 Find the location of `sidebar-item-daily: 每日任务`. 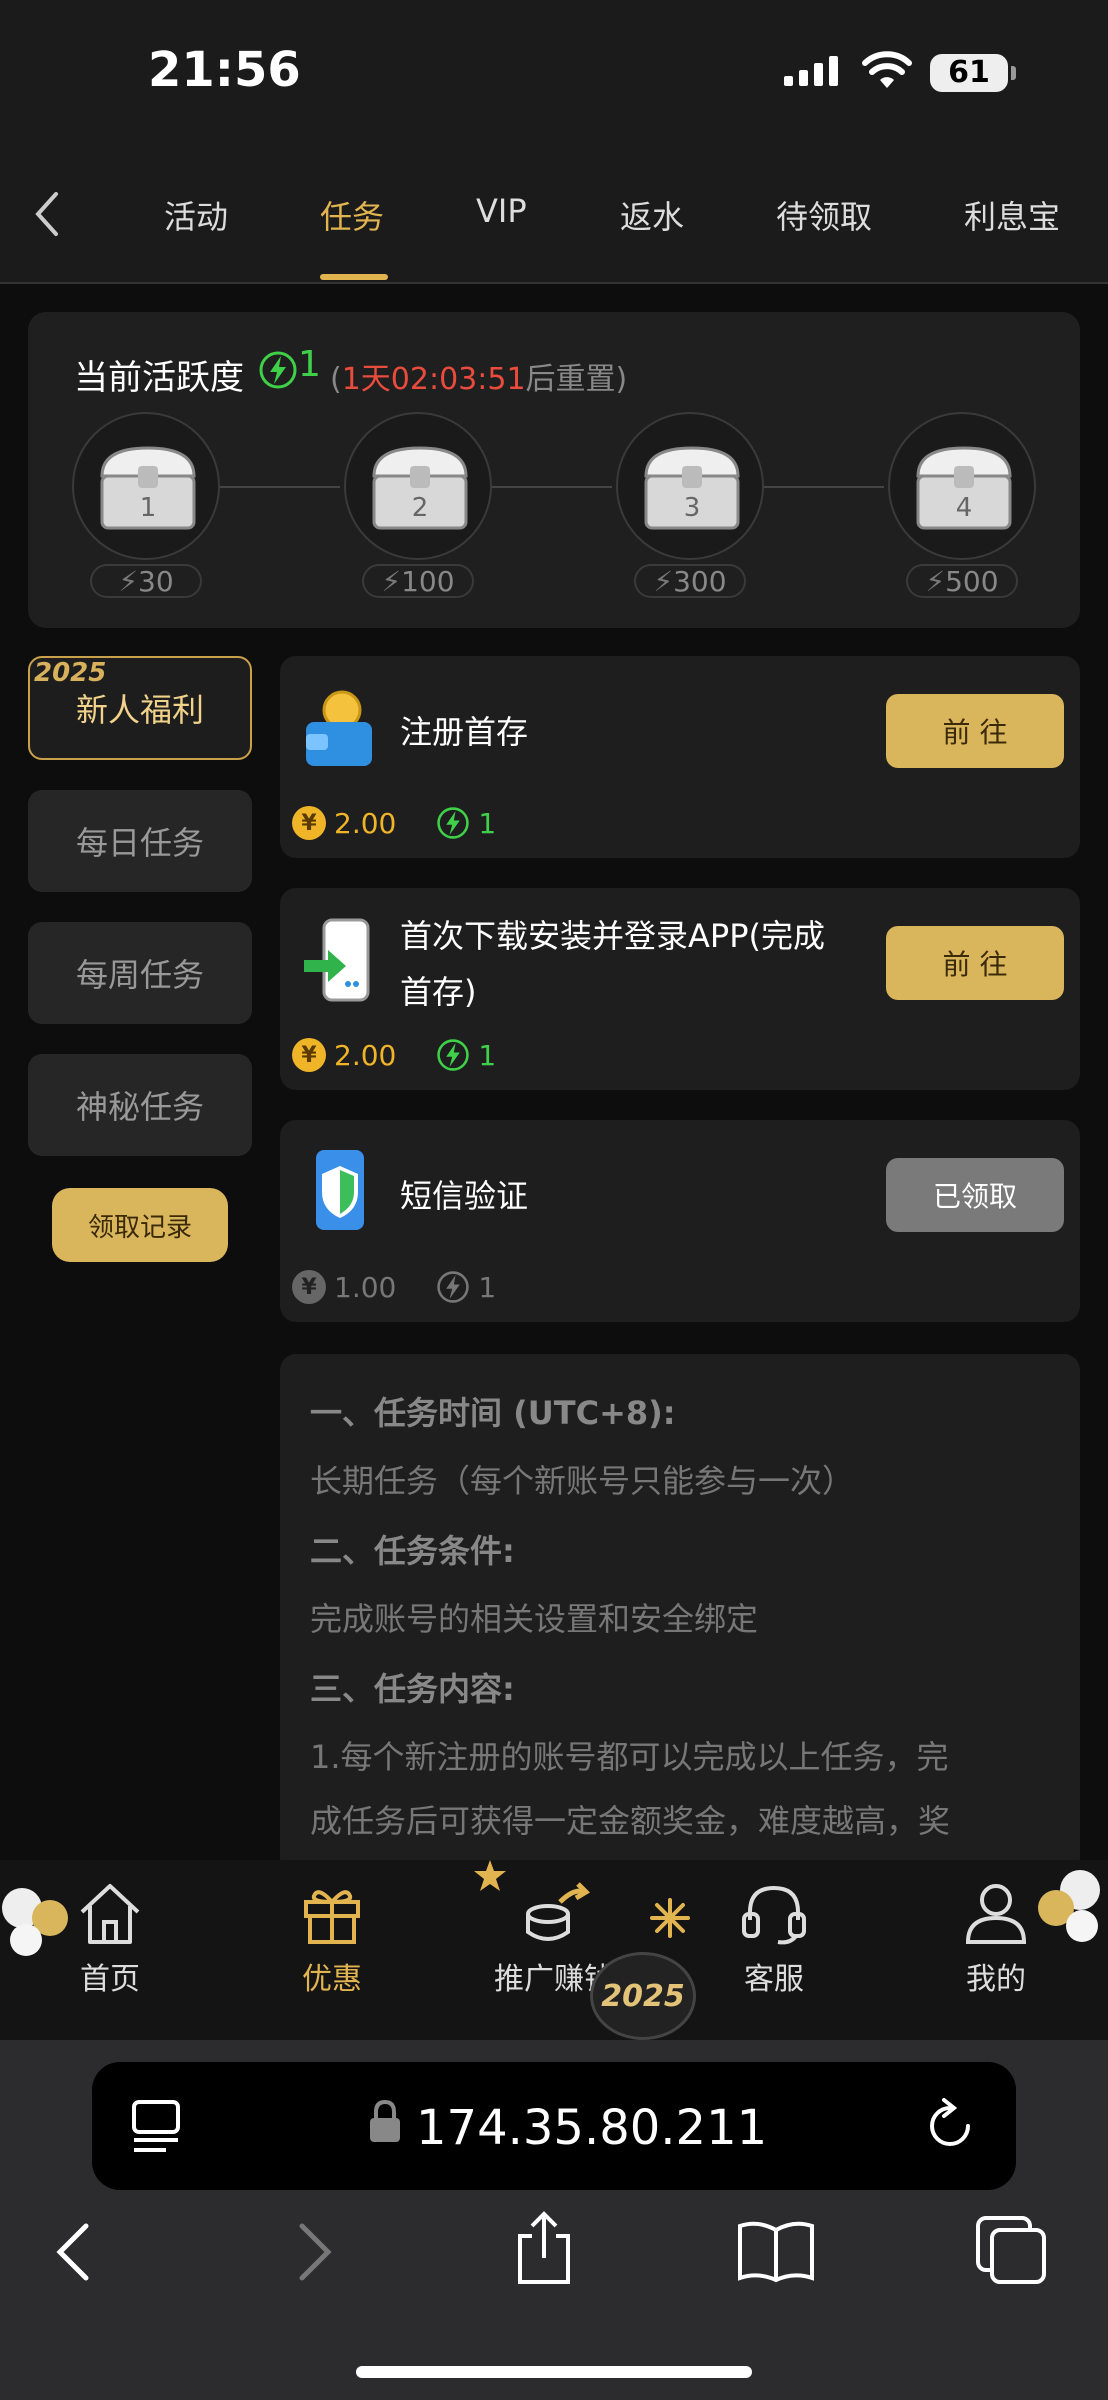

sidebar-item-daily: 每日任务 is located at coordinates (140, 841).